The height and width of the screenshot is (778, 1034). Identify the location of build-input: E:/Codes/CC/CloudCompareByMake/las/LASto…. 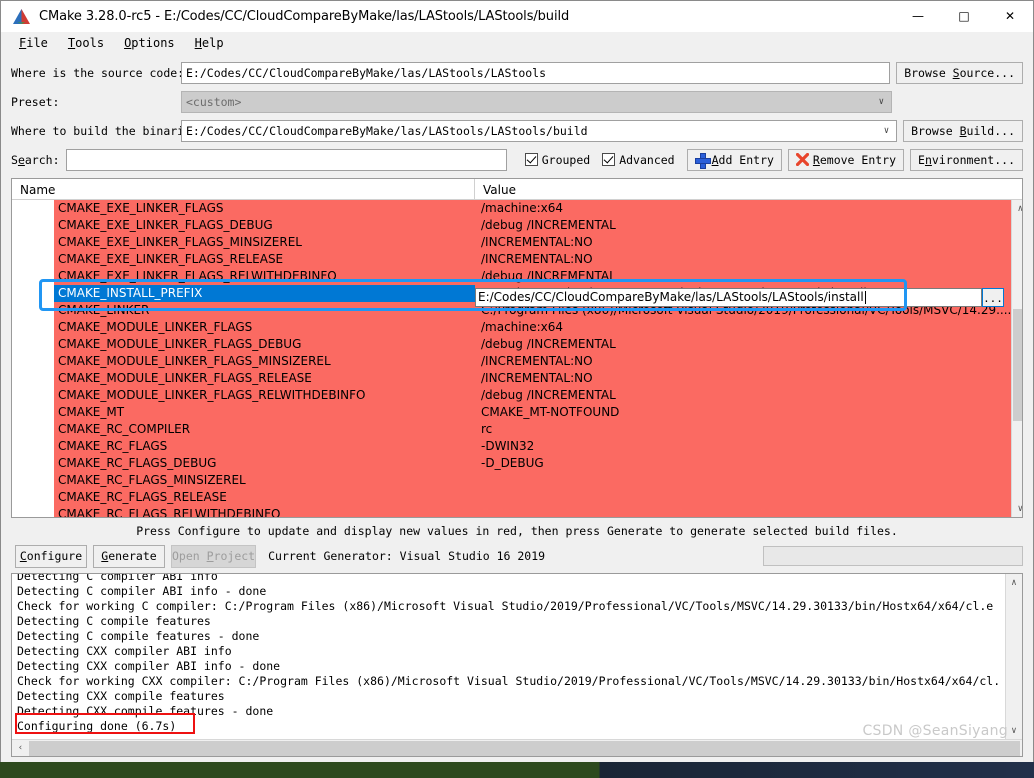
(539, 130).